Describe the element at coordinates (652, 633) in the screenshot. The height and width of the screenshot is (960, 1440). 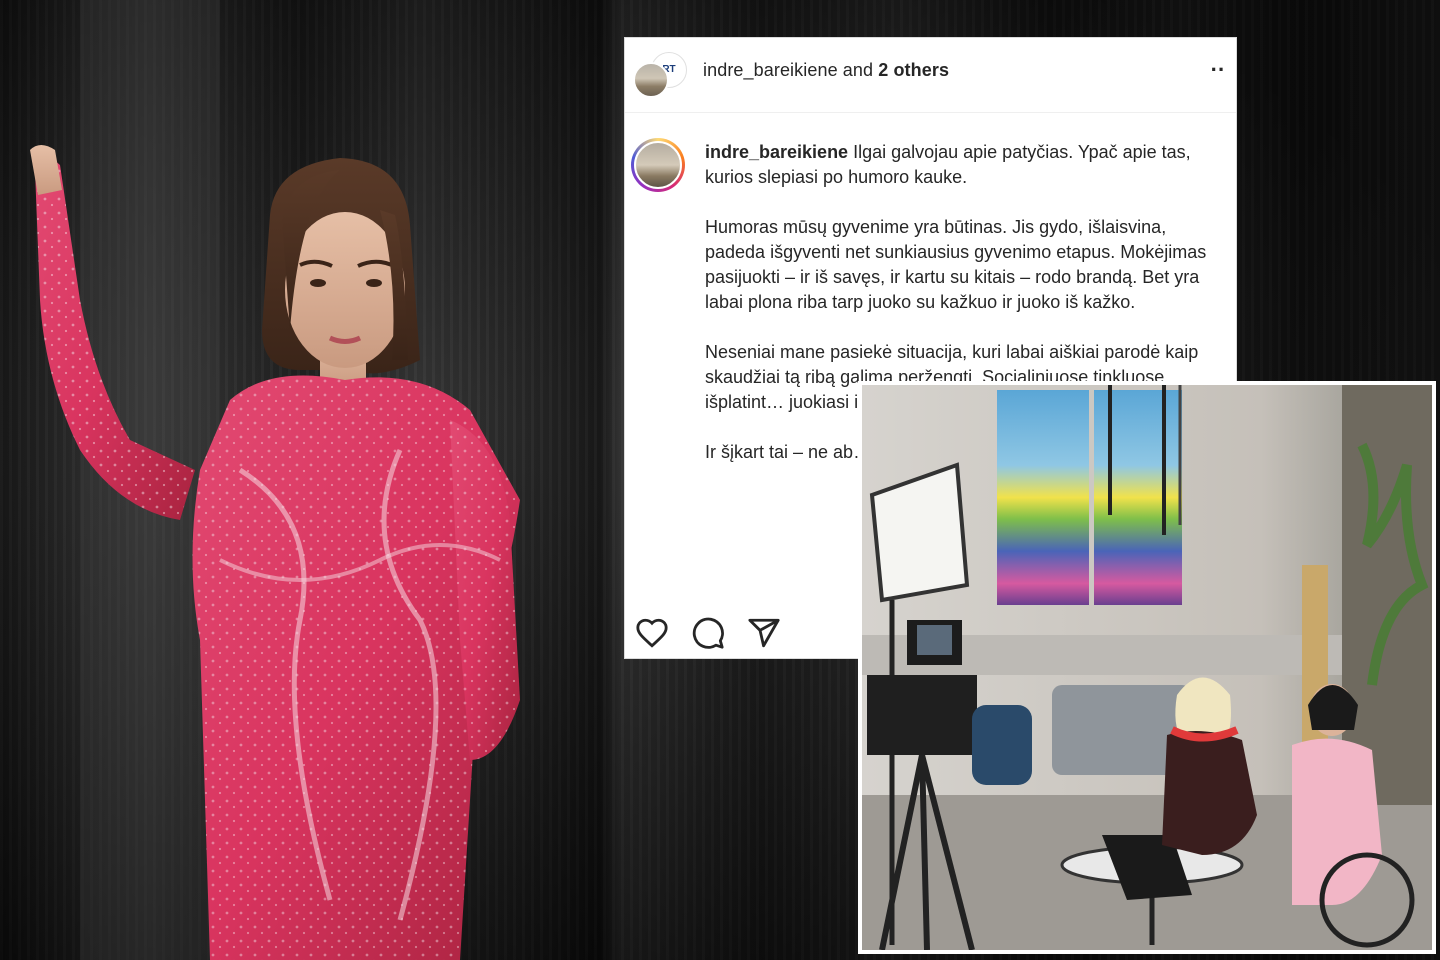
I see `heart-icon` at that location.